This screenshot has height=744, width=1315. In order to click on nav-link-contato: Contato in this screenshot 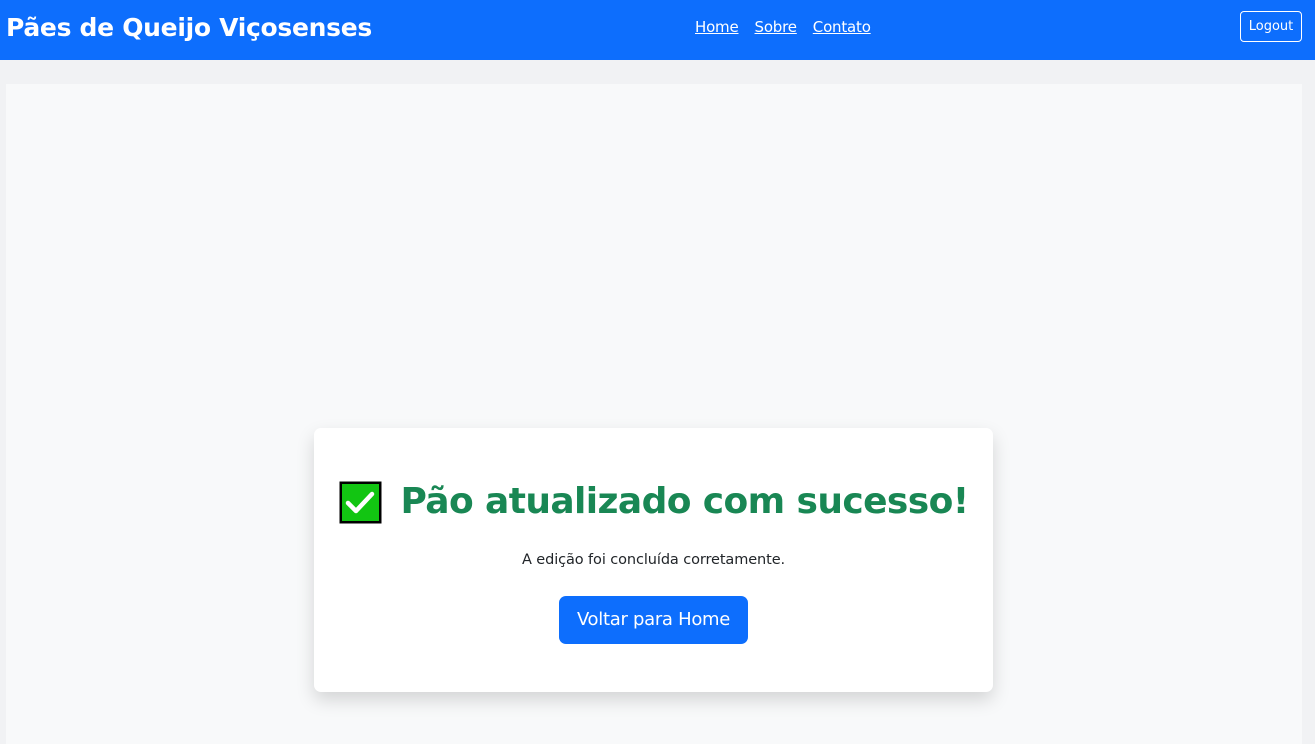, I will do `click(842, 27)`.